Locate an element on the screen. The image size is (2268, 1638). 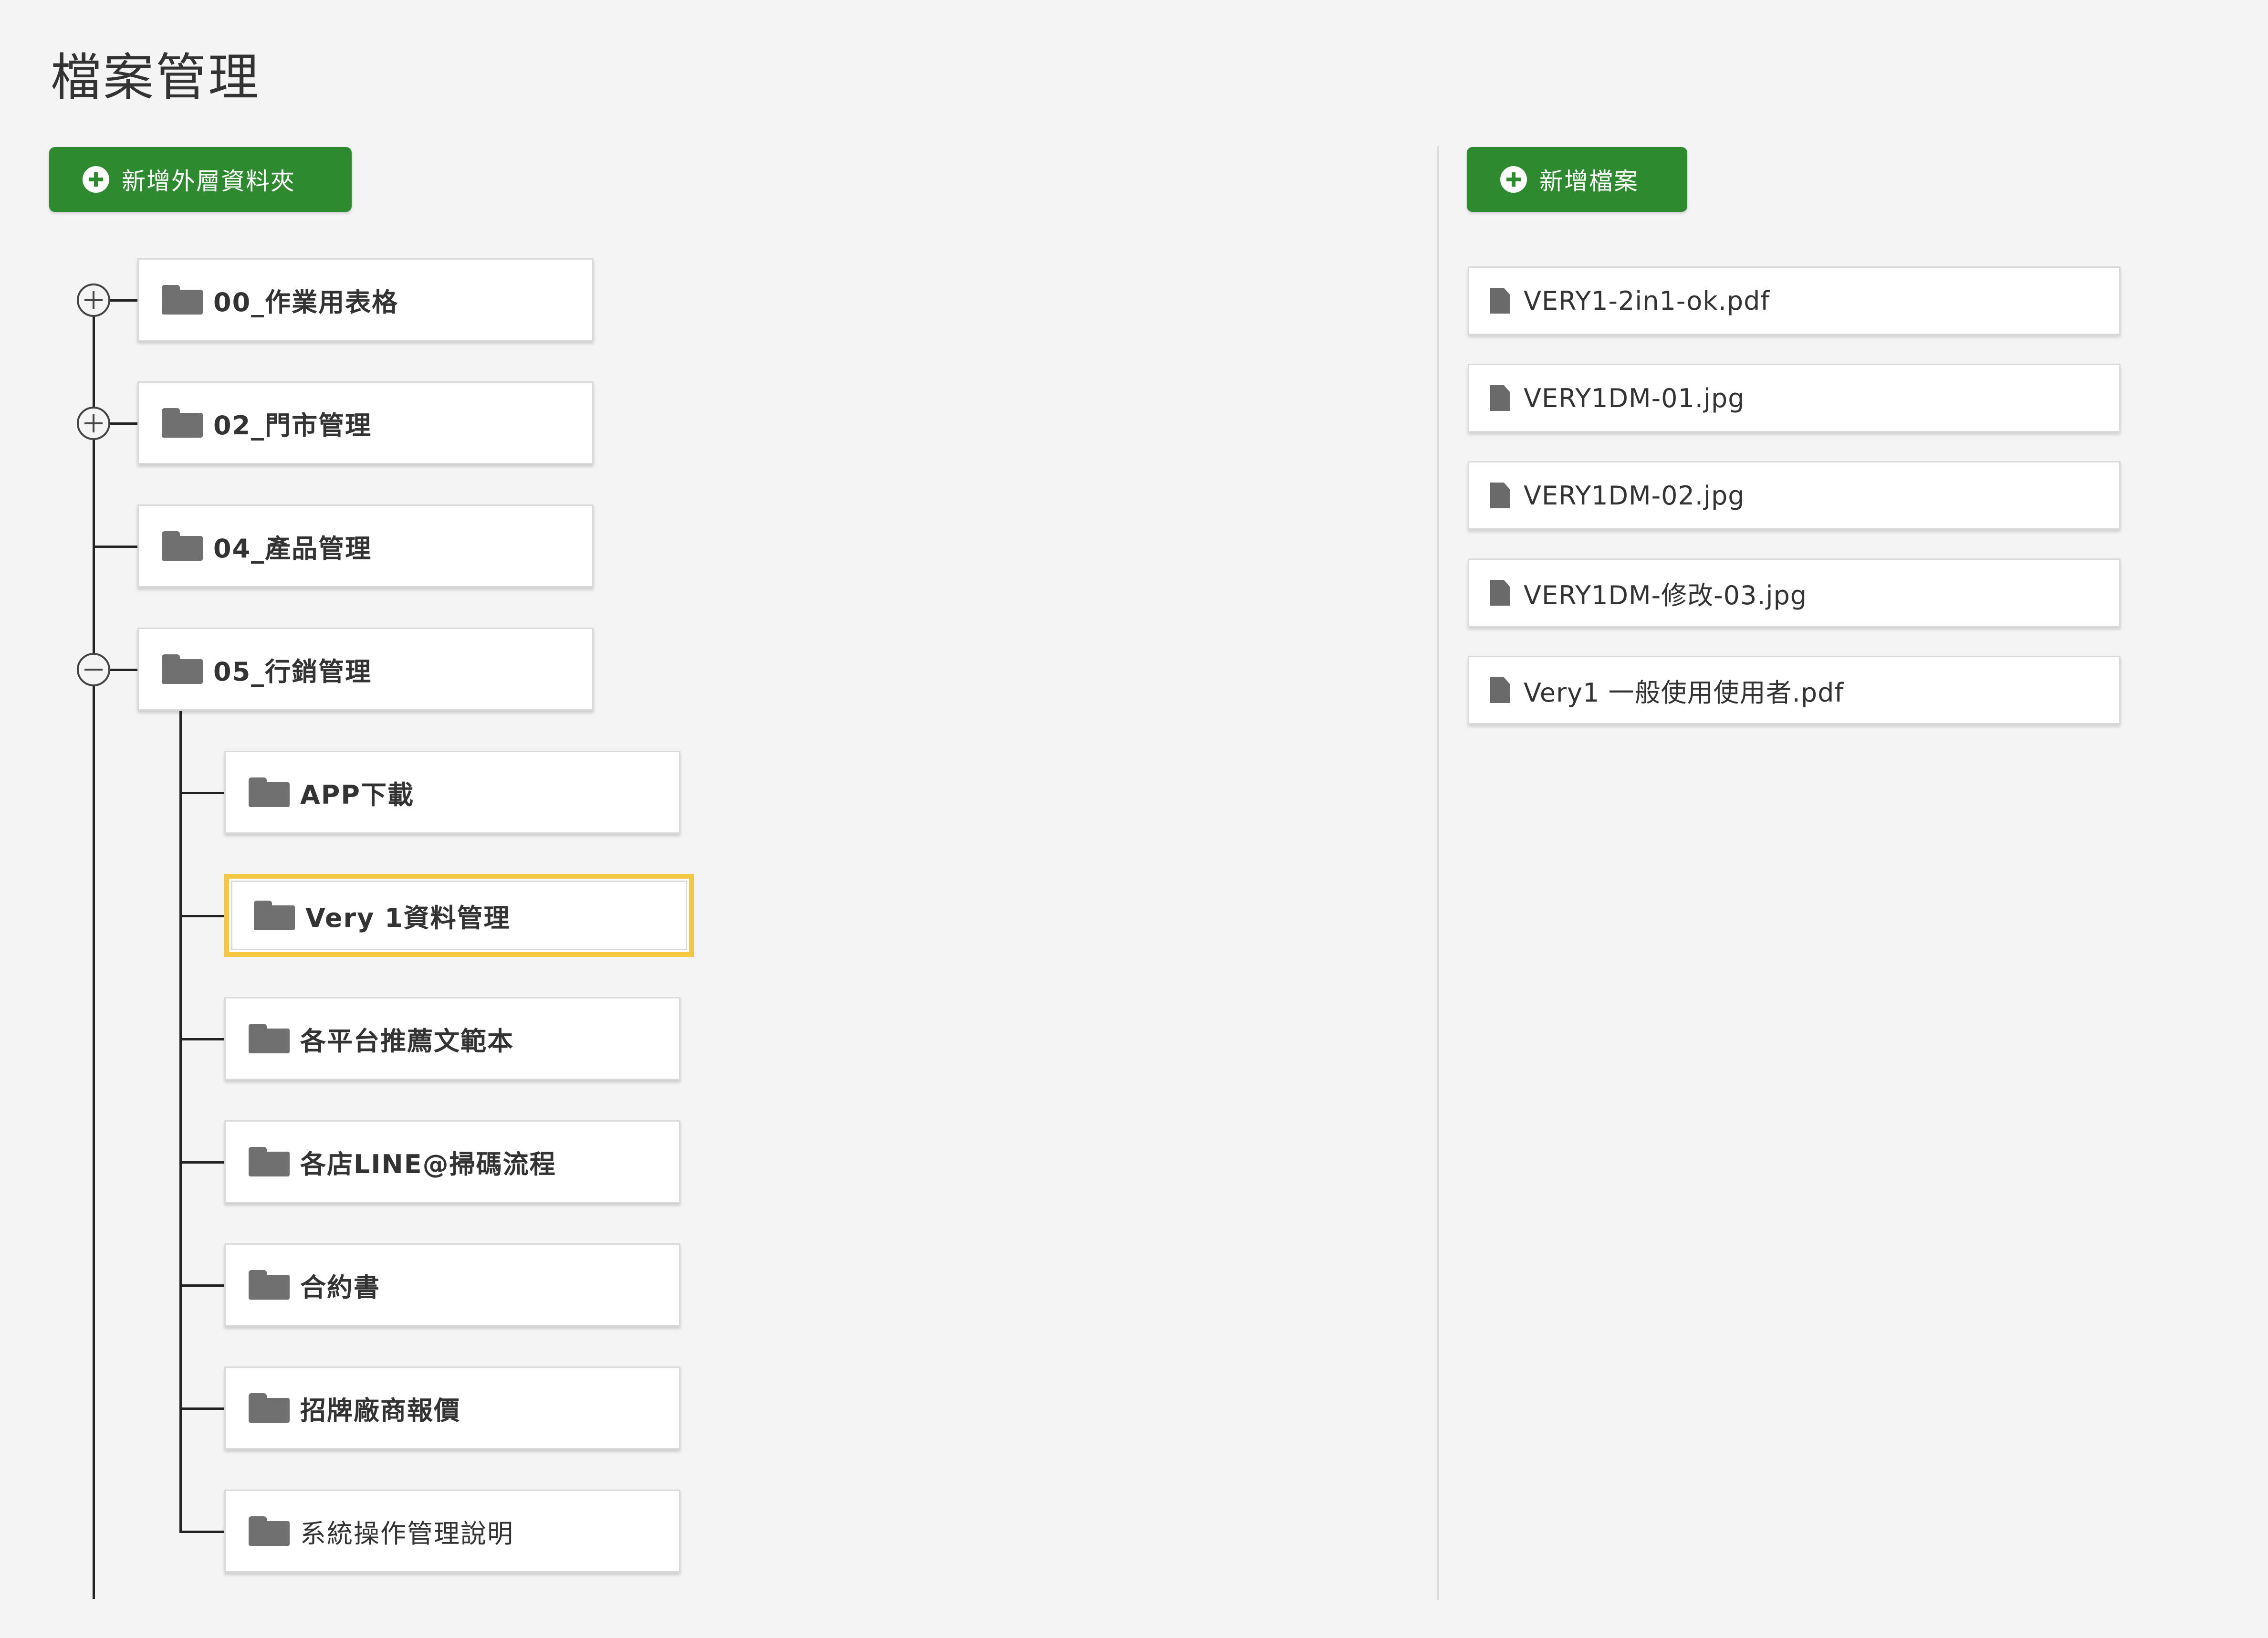
folder-label: 系統操作管理說明 is located at coordinates (407, 1534).